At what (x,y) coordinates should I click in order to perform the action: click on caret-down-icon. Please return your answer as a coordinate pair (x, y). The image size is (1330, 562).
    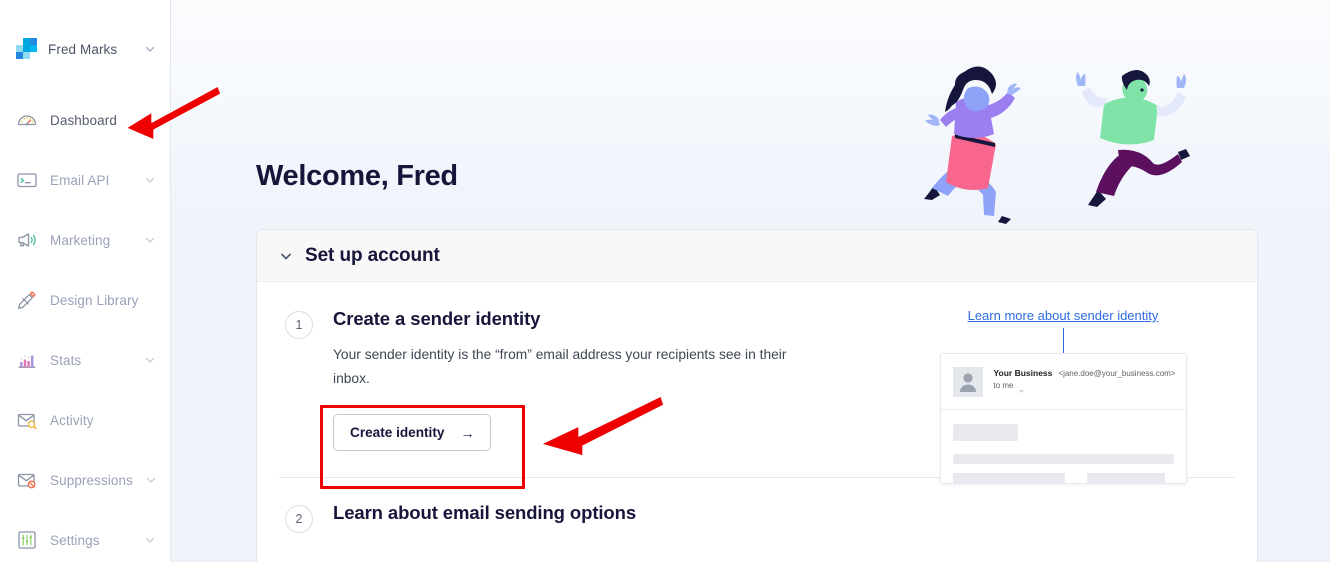
    Looking at the image, I should click on (1021, 387).